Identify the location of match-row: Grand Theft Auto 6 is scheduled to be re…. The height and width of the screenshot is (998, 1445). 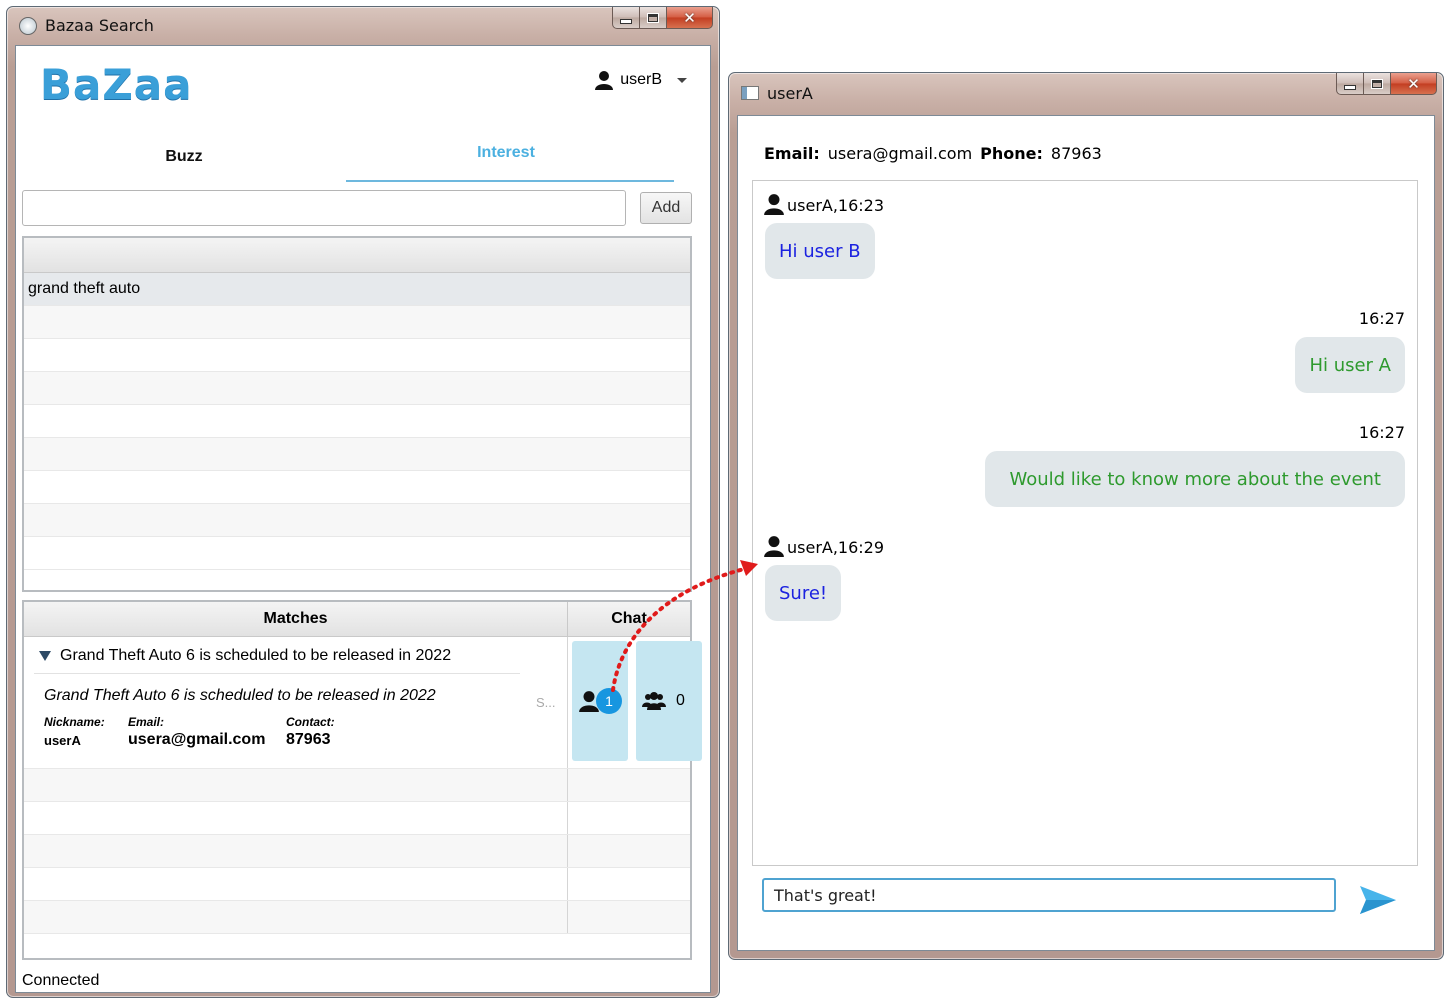
(363, 703).